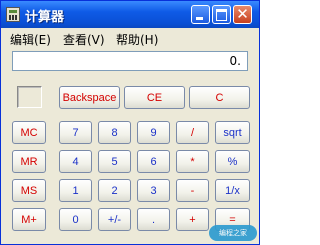 The height and width of the screenshot is (245, 320). What do you see at coordinates (75, 190) in the screenshot?
I see `digit-1-button: 1` at bounding box center [75, 190].